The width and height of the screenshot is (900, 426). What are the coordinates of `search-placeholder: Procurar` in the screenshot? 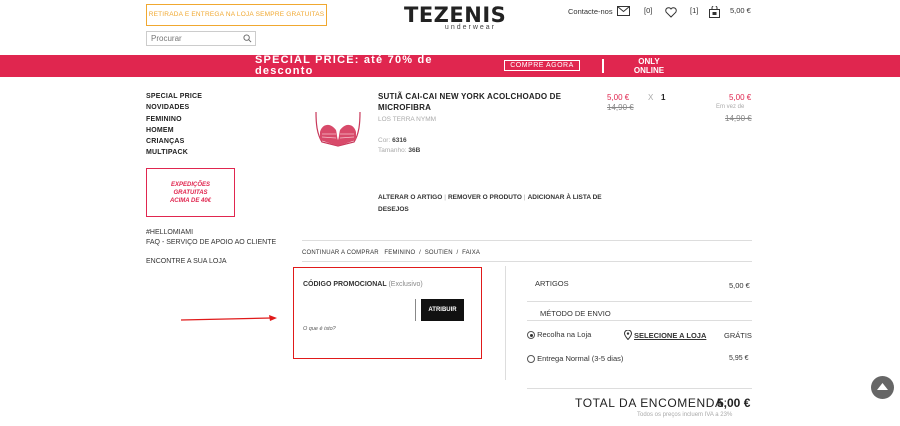 It's located at (166, 38).